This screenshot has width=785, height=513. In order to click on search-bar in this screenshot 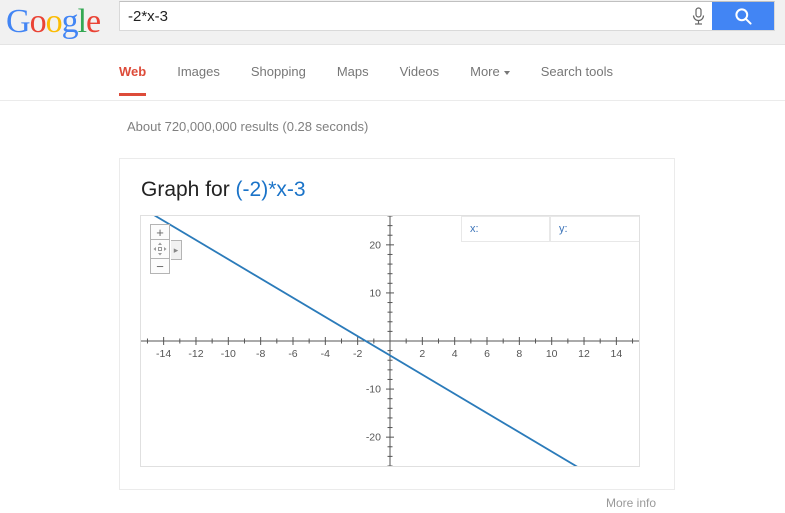, I will do `click(447, 16)`.